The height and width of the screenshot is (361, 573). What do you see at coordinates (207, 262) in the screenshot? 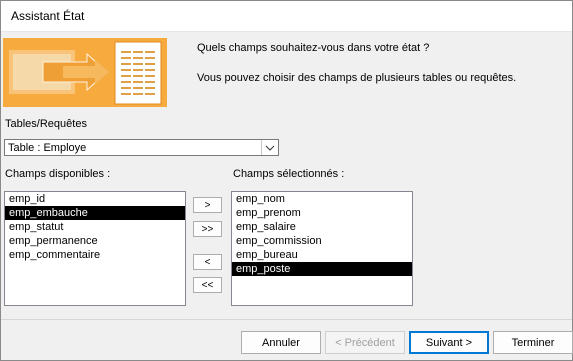
I see `remove-field-button: <` at bounding box center [207, 262].